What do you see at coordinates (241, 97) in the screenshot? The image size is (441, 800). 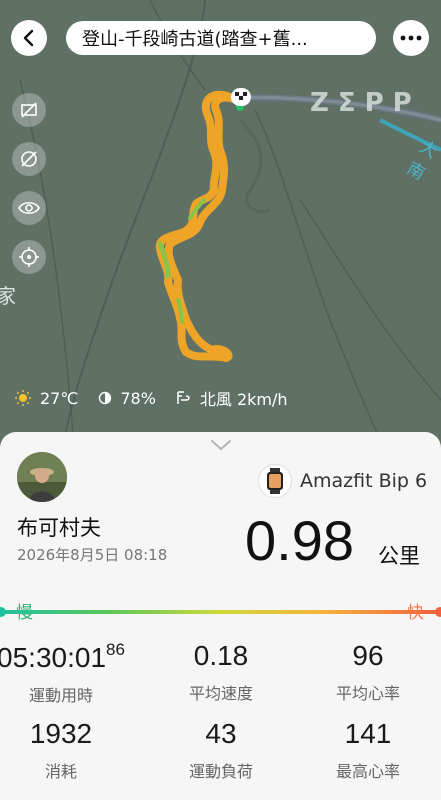 I see `start-marker-icon` at bounding box center [241, 97].